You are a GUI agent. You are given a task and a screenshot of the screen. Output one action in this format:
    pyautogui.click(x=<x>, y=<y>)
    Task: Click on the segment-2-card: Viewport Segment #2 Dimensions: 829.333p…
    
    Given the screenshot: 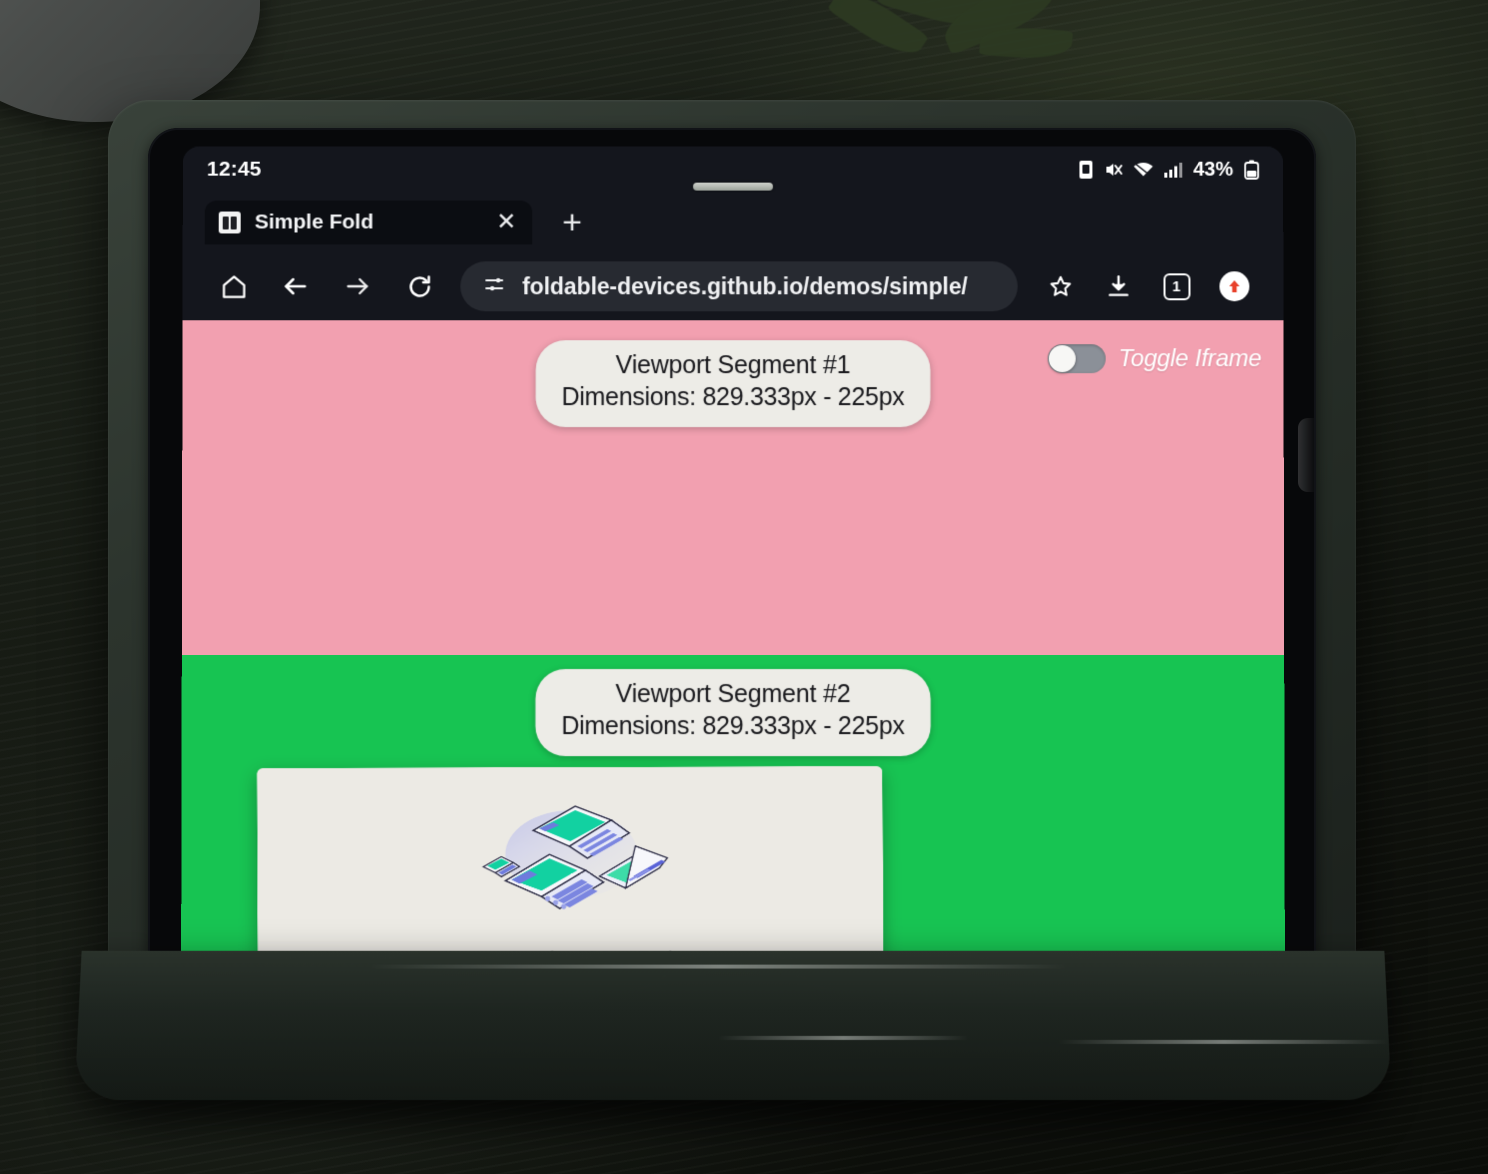 What is the action you would take?
    pyautogui.click(x=733, y=712)
    